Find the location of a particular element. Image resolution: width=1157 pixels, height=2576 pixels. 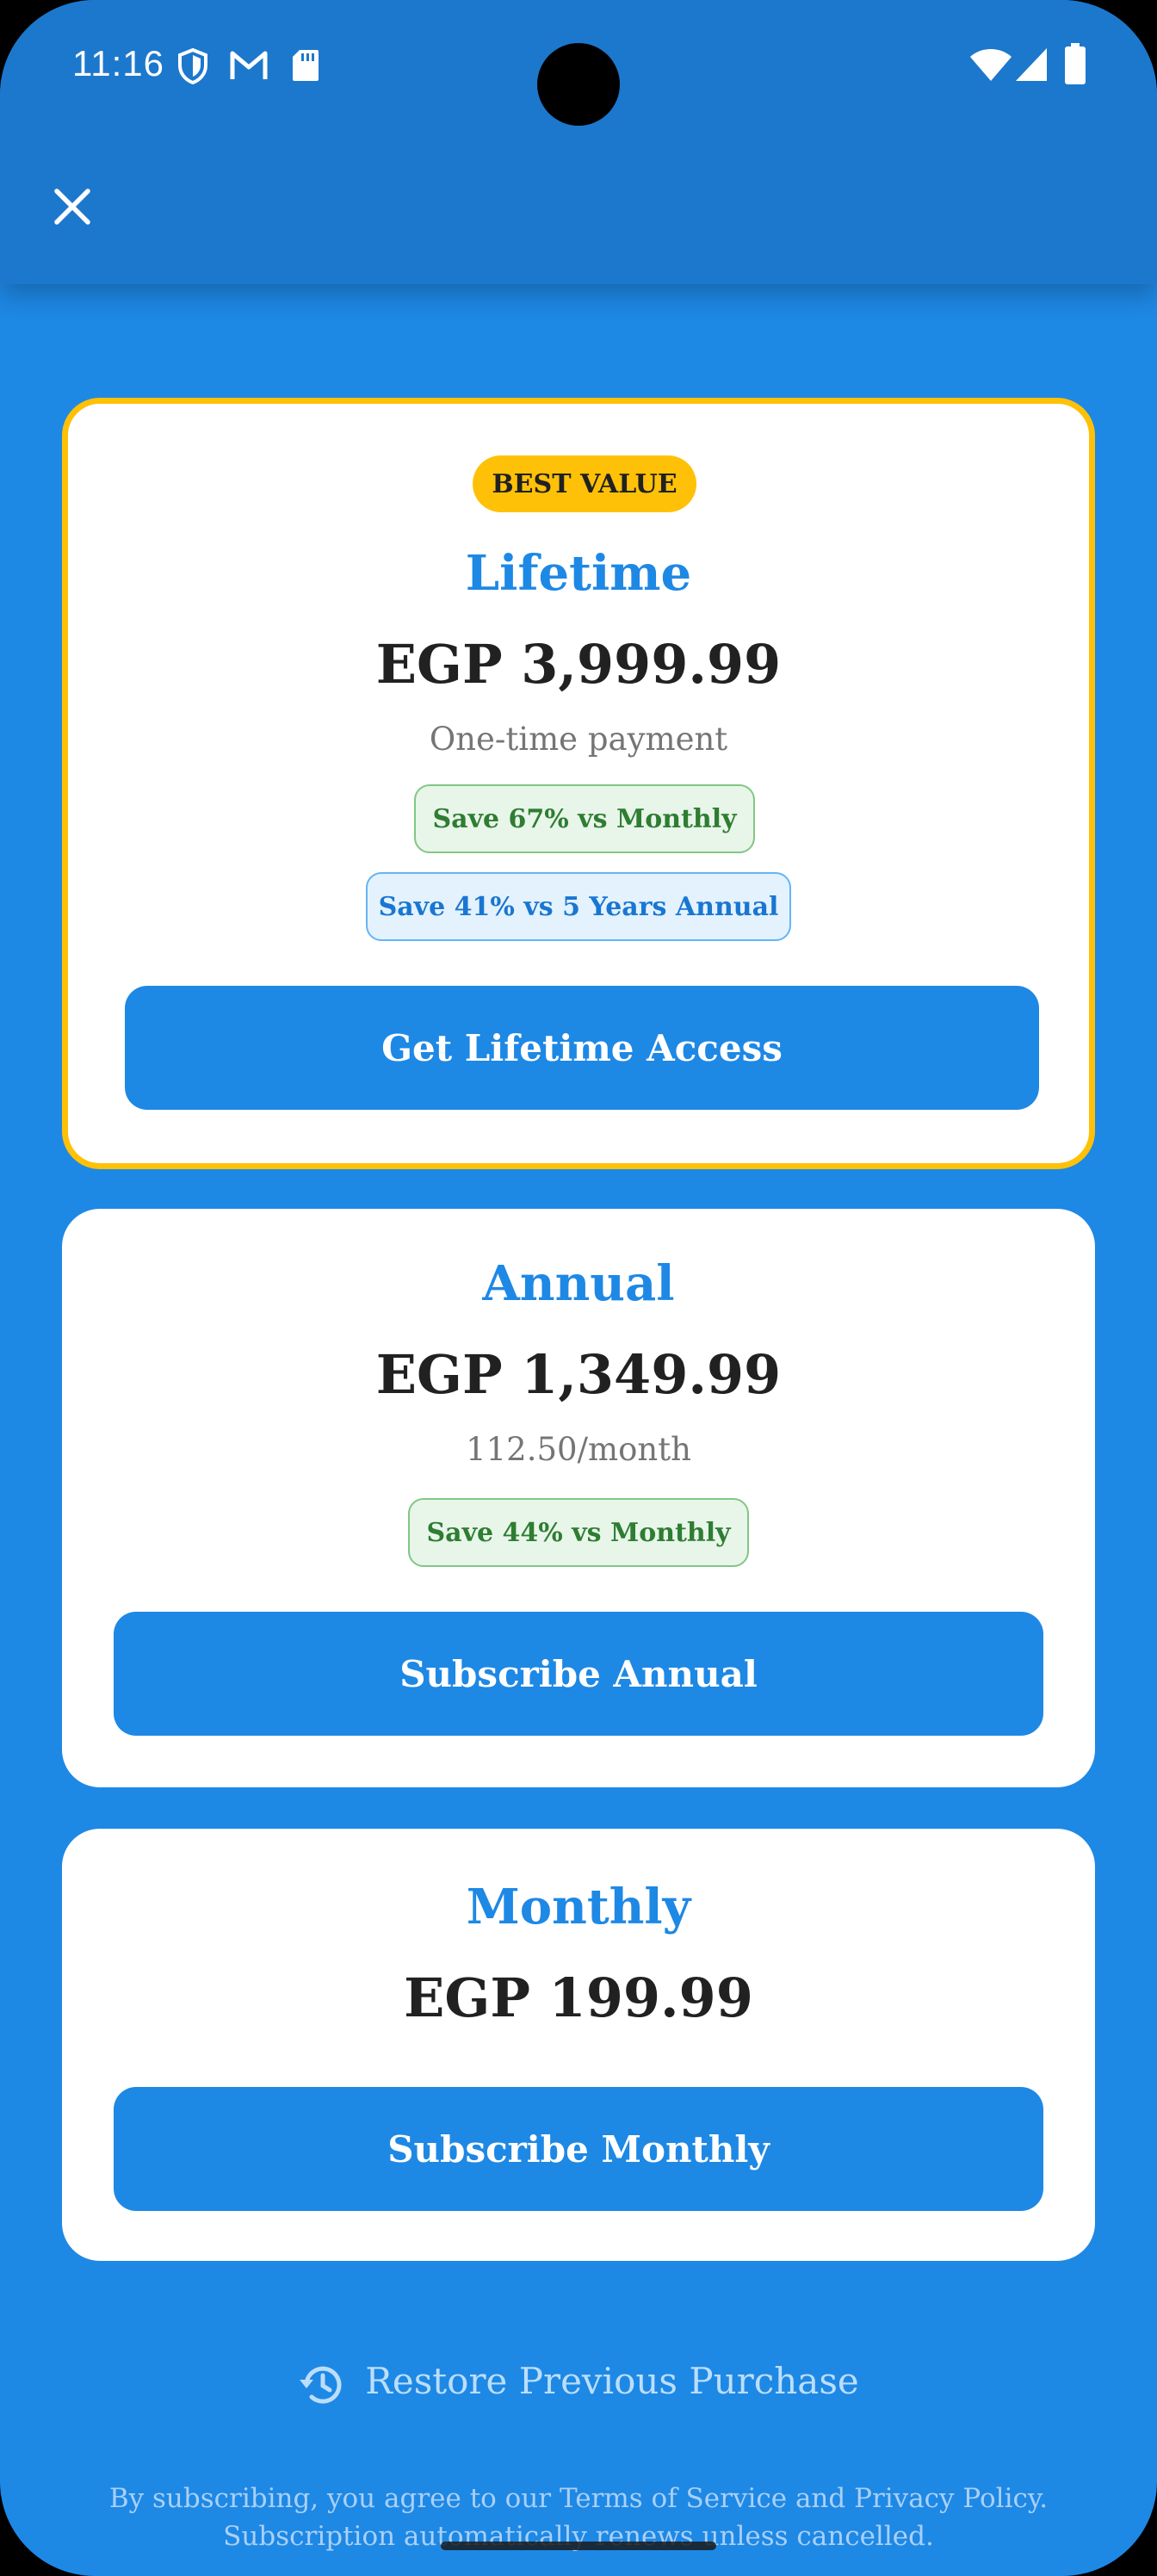

restore-purchase-button: Restore Previous Purchase is located at coordinates (579, 2380).